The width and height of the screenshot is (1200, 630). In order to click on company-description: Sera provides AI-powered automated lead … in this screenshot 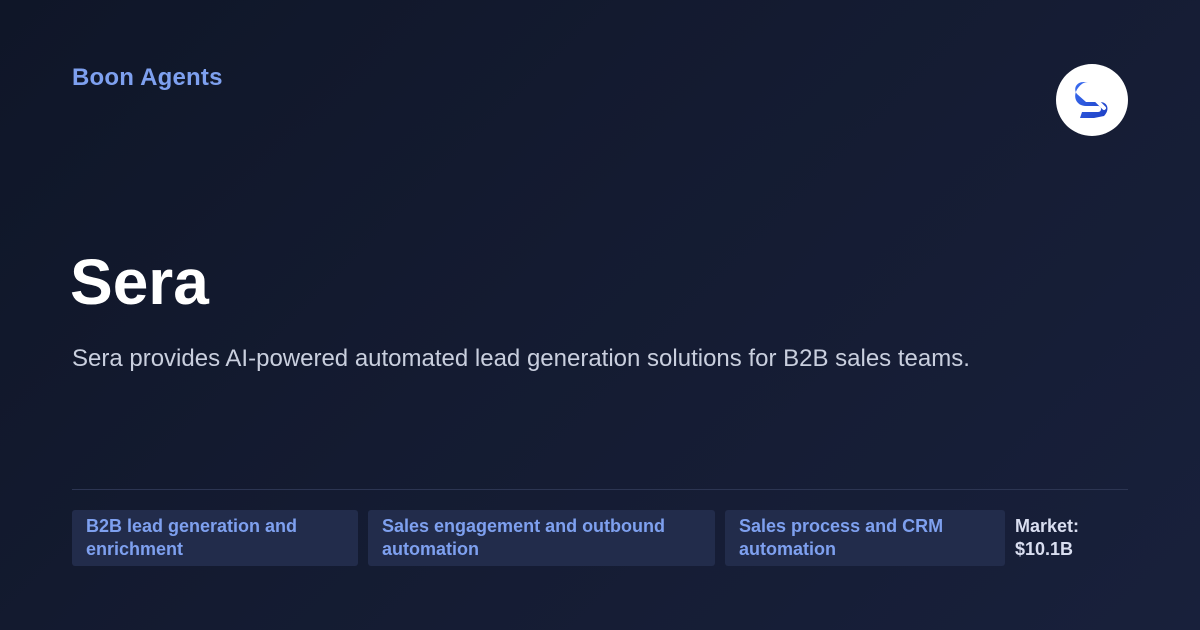, I will do `click(521, 358)`.